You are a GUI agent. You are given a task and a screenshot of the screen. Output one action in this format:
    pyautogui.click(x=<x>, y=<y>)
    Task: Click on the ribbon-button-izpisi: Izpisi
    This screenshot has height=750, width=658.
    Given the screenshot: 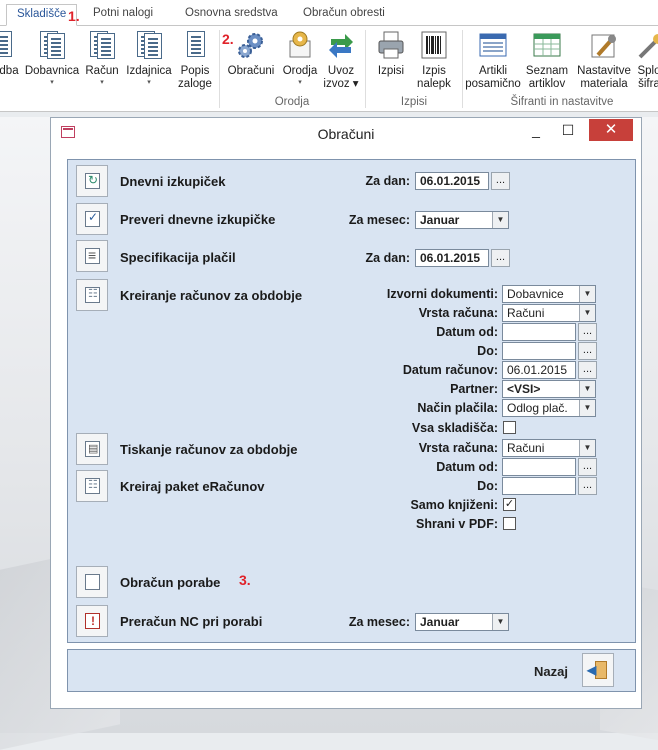 What is the action you would take?
    pyautogui.click(x=391, y=53)
    